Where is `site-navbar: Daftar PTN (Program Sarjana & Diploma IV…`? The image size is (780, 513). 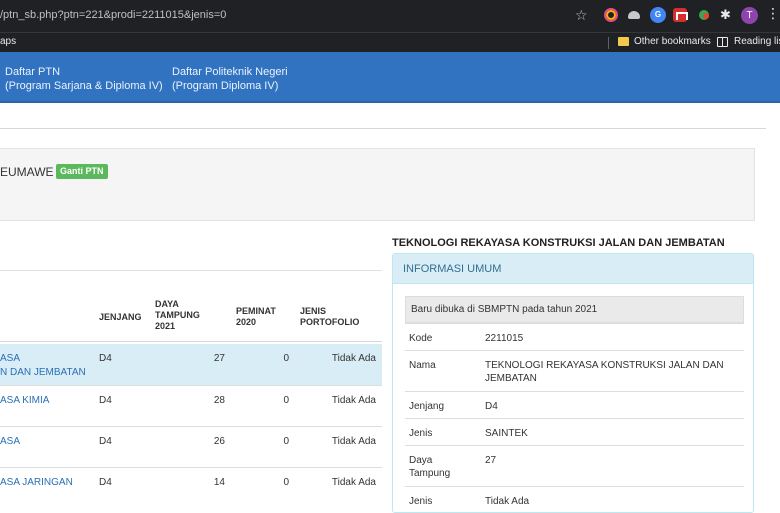 site-navbar: Daftar PTN (Program Sarjana & Diploma IV… is located at coordinates (390, 77).